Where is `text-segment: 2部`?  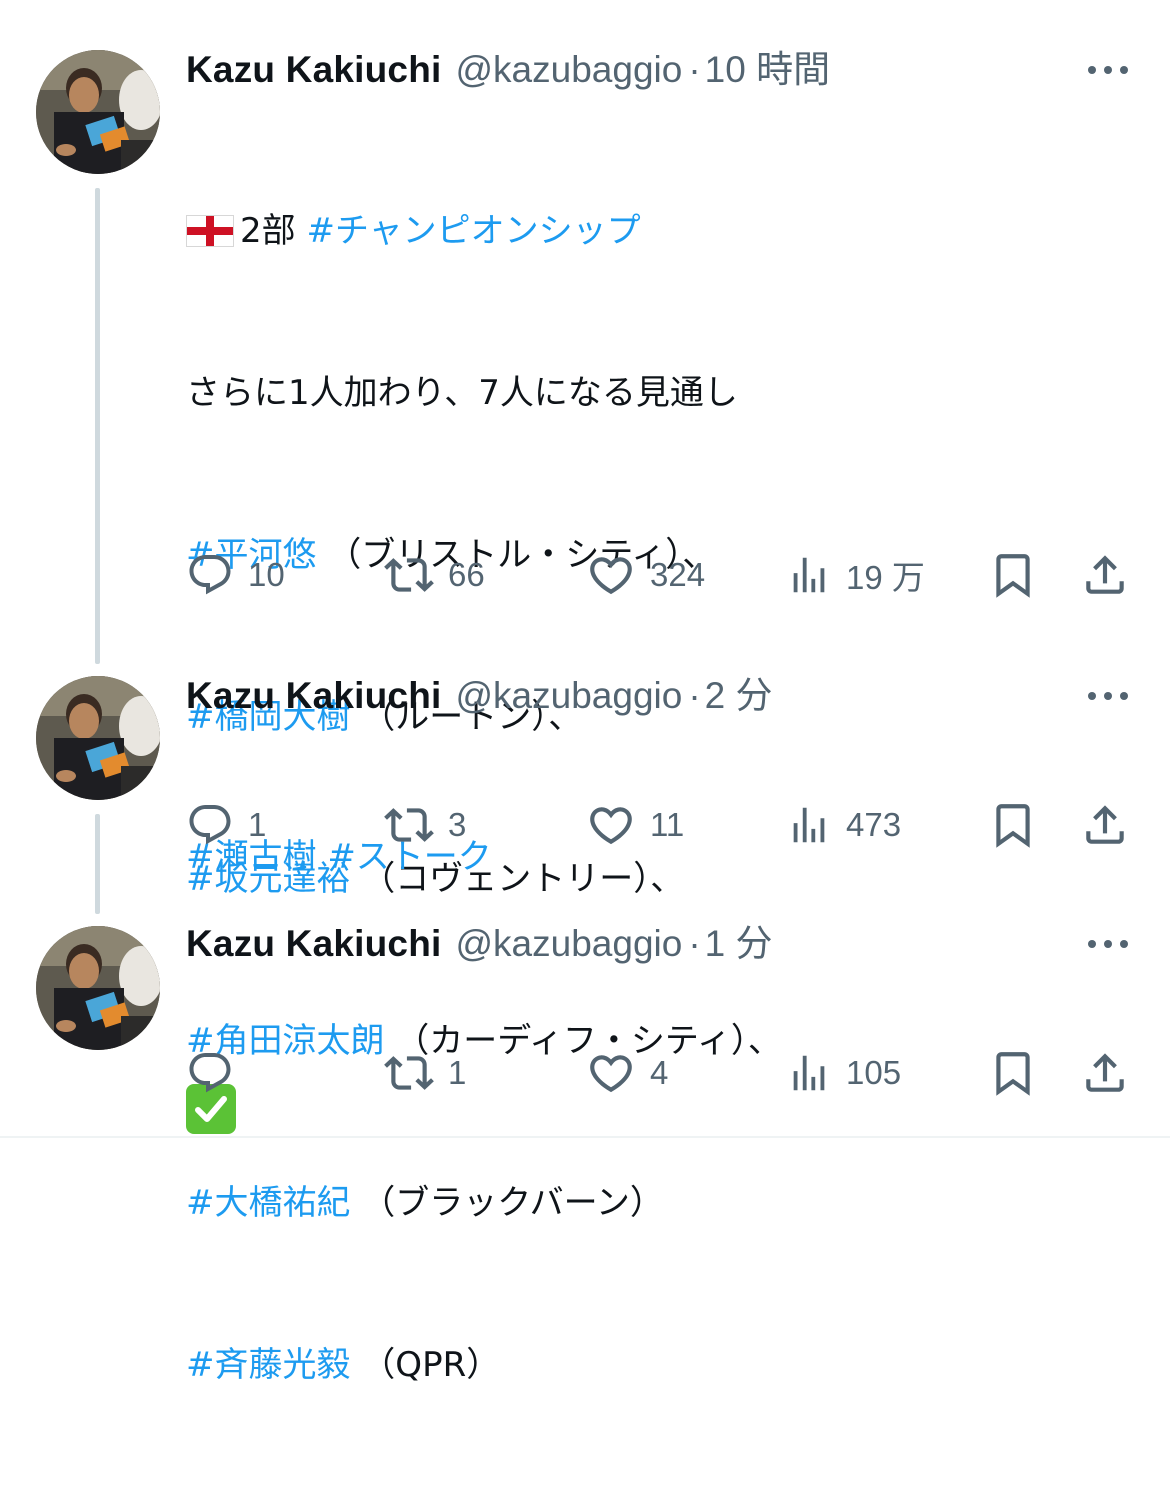
text-segment: 2部 is located at coordinates (273, 231).